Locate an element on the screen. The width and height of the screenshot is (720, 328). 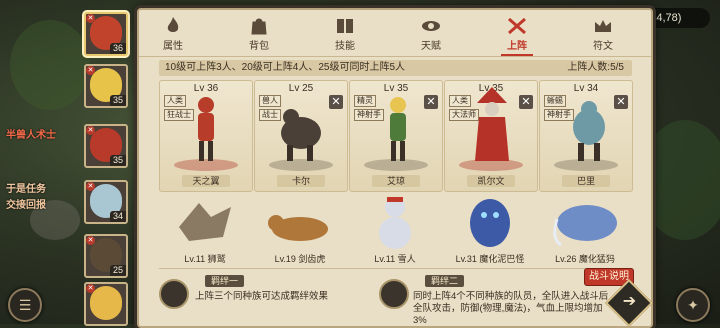
hero-card: Lv 34 蜥蜴 神射手 ✕ 巴里 is located at coordinates (586, 136).